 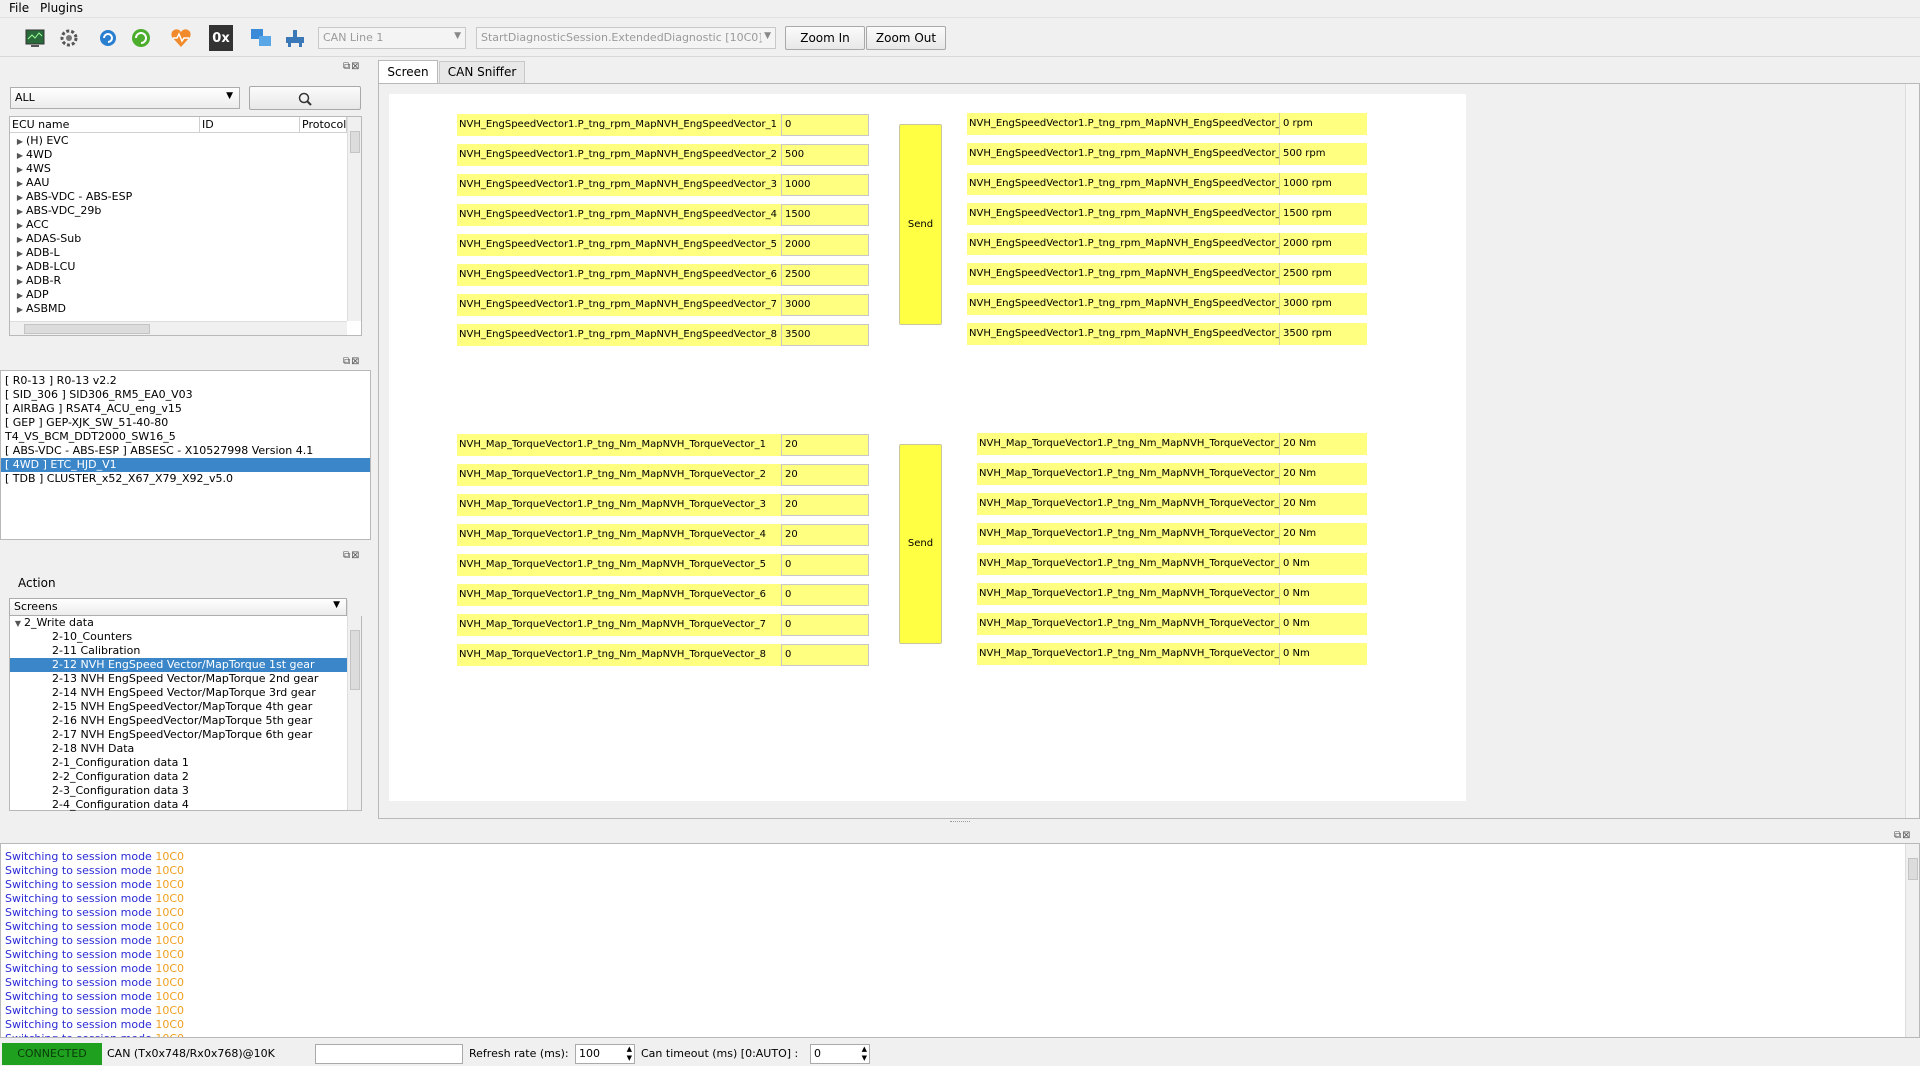 What do you see at coordinates (960, 822) in the screenshot?
I see `splitter-handle` at bounding box center [960, 822].